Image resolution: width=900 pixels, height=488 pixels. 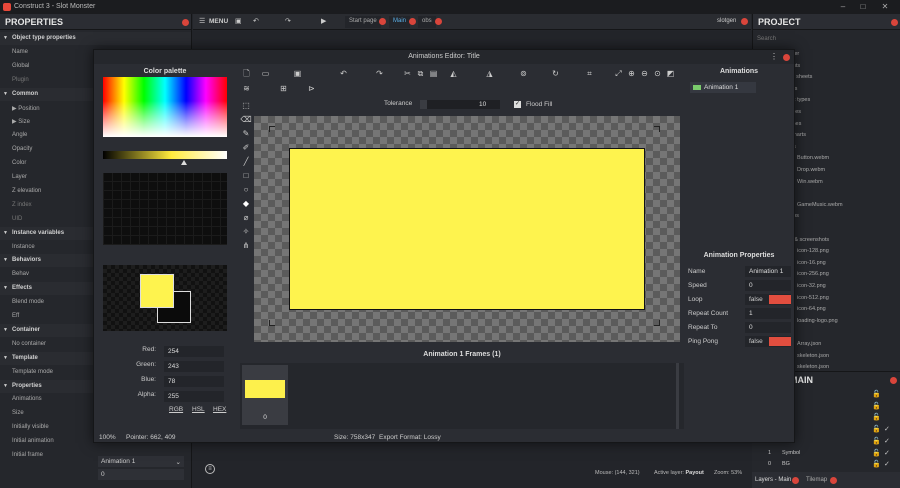 I want to click on project-tree-item: icon-32.png, so click(x=811, y=286).